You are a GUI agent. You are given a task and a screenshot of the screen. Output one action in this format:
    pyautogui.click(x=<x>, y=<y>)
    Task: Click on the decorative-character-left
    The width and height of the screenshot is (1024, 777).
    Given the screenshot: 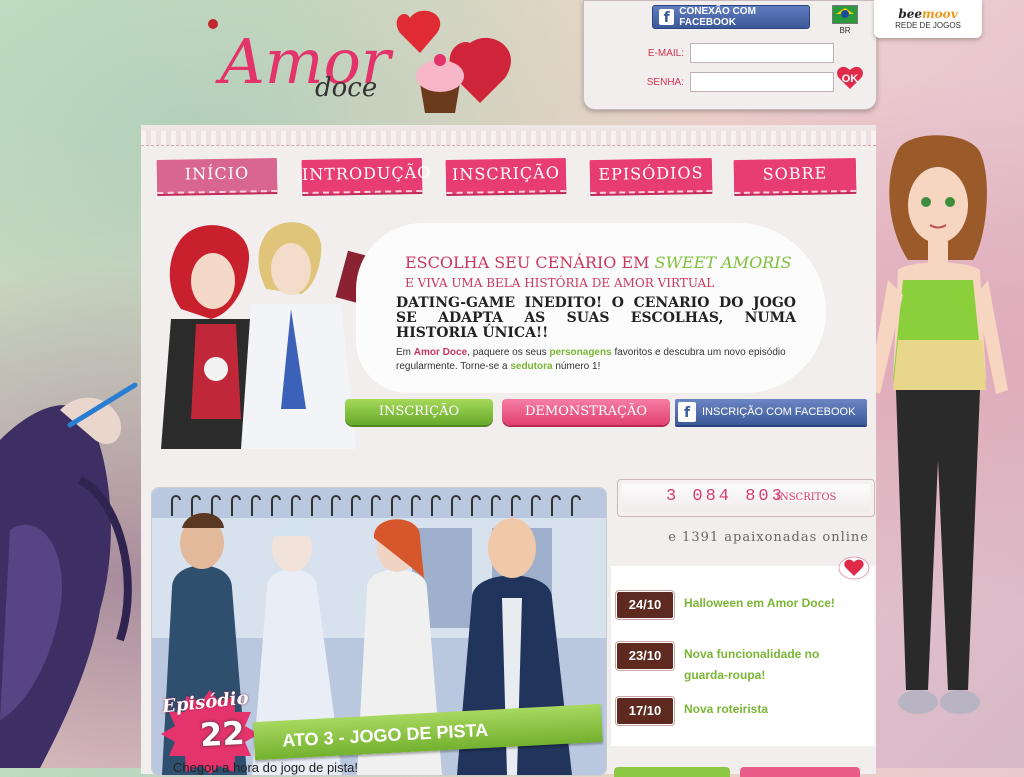 What is the action you would take?
    pyautogui.click(x=69, y=575)
    